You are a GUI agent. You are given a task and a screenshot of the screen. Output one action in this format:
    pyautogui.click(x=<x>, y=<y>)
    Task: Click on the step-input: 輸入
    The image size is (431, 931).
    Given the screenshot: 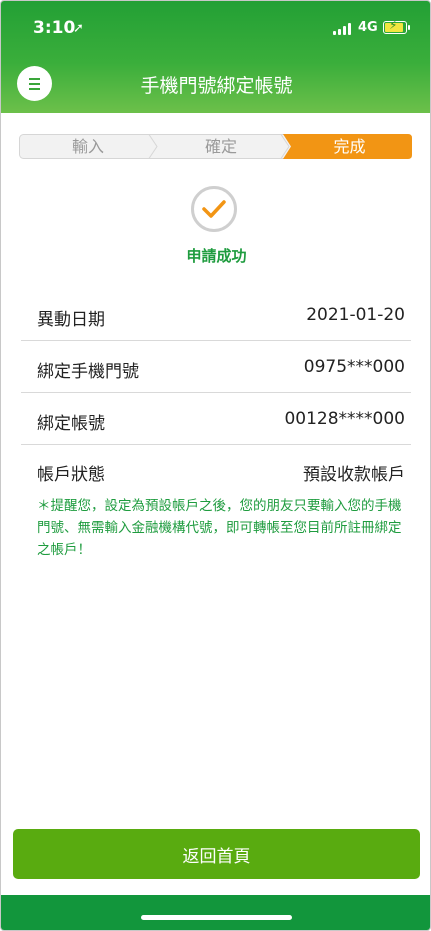 What is the action you would take?
    pyautogui.click(x=87, y=146)
    